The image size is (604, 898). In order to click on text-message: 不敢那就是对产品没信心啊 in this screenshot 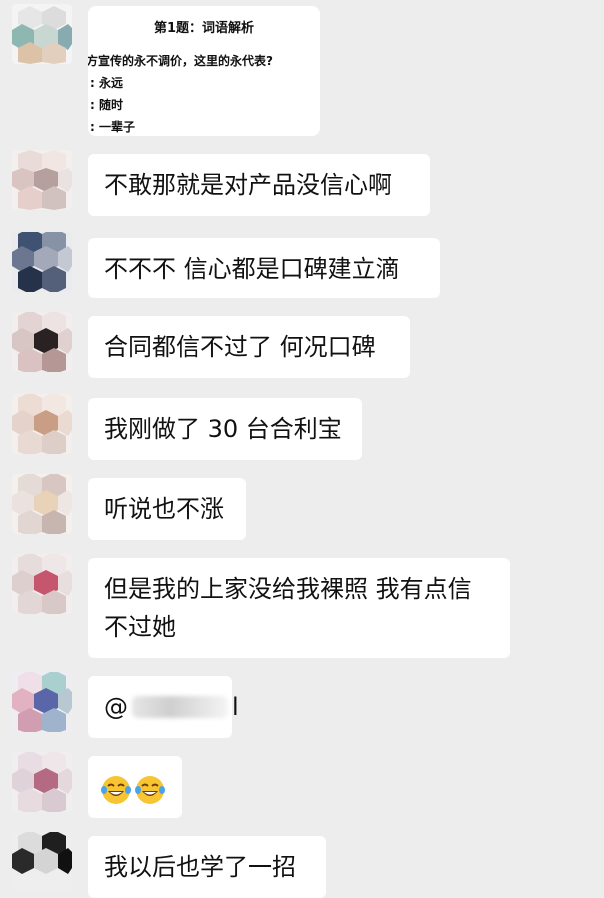, I will do `click(259, 185)`.